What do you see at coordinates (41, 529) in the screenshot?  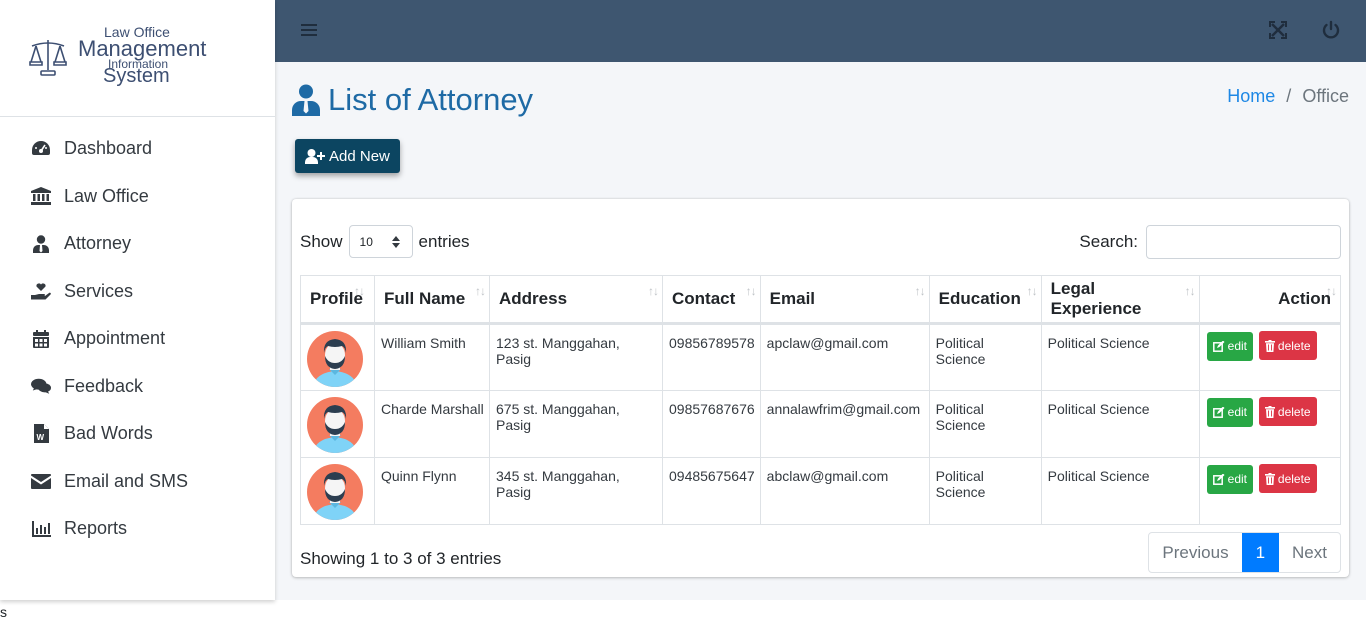 I see `chart-bar-icon` at bounding box center [41, 529].